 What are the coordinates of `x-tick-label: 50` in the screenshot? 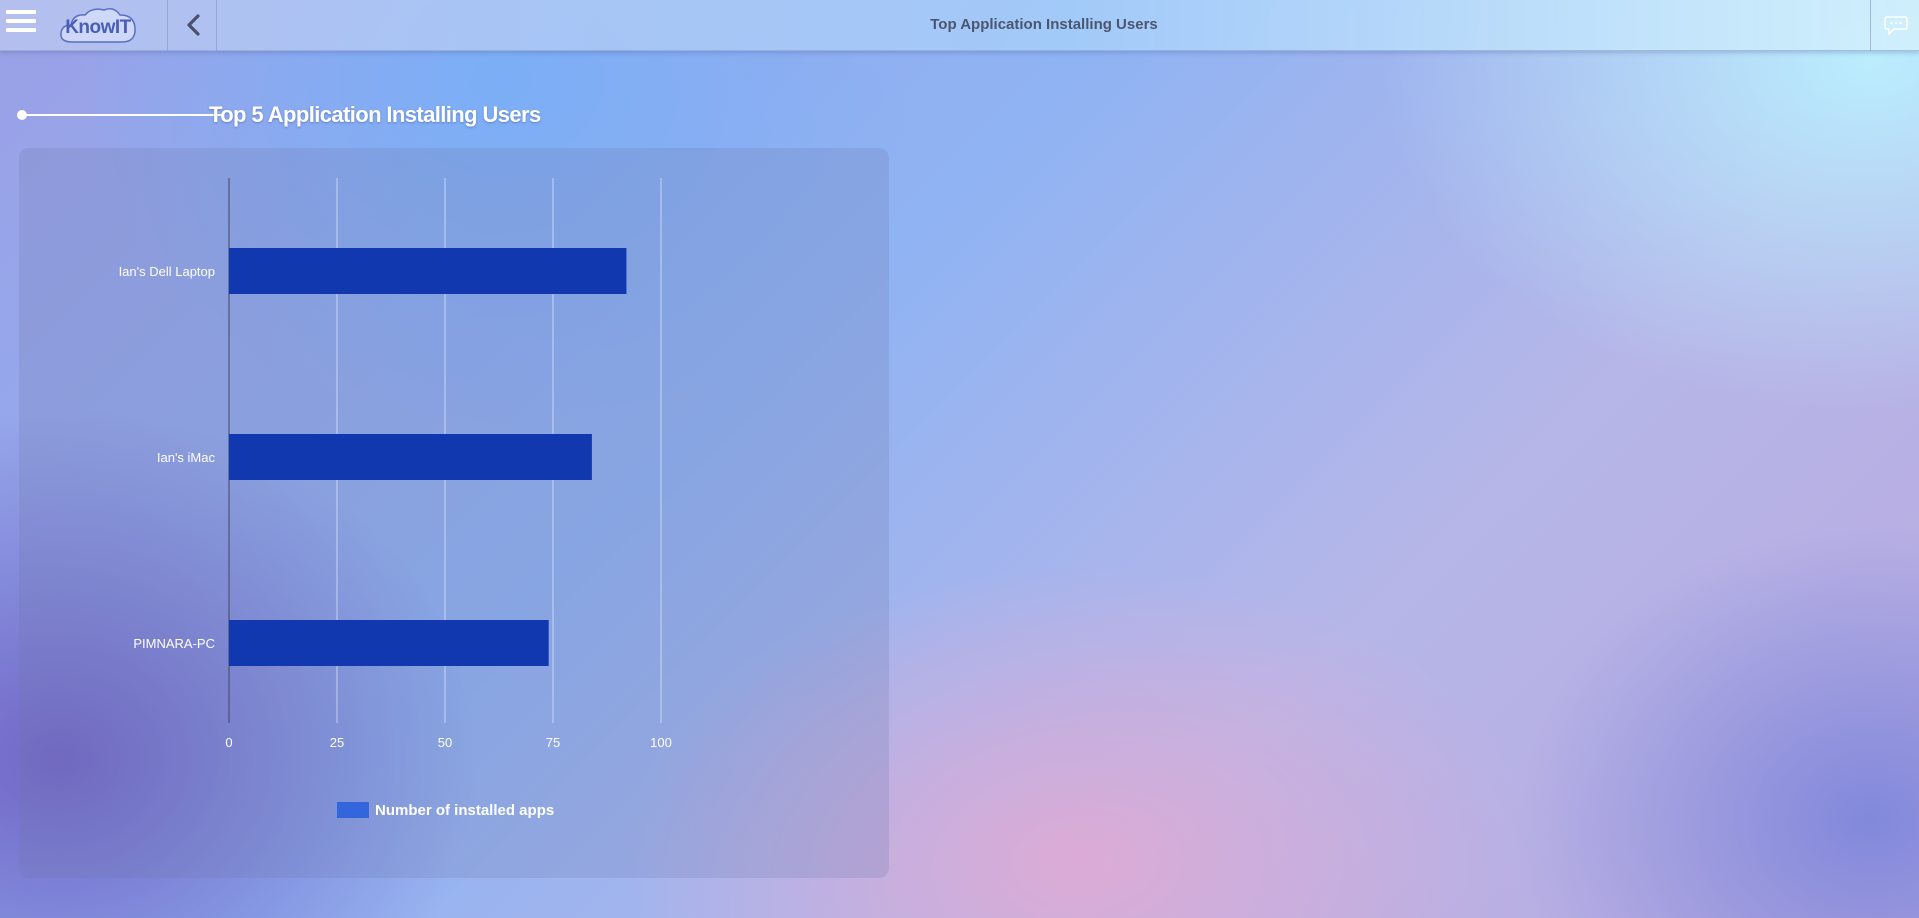 It's located at (445, 742).